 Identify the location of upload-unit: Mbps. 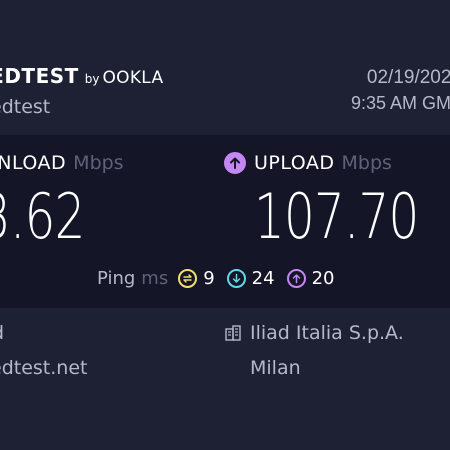
(366, 163).